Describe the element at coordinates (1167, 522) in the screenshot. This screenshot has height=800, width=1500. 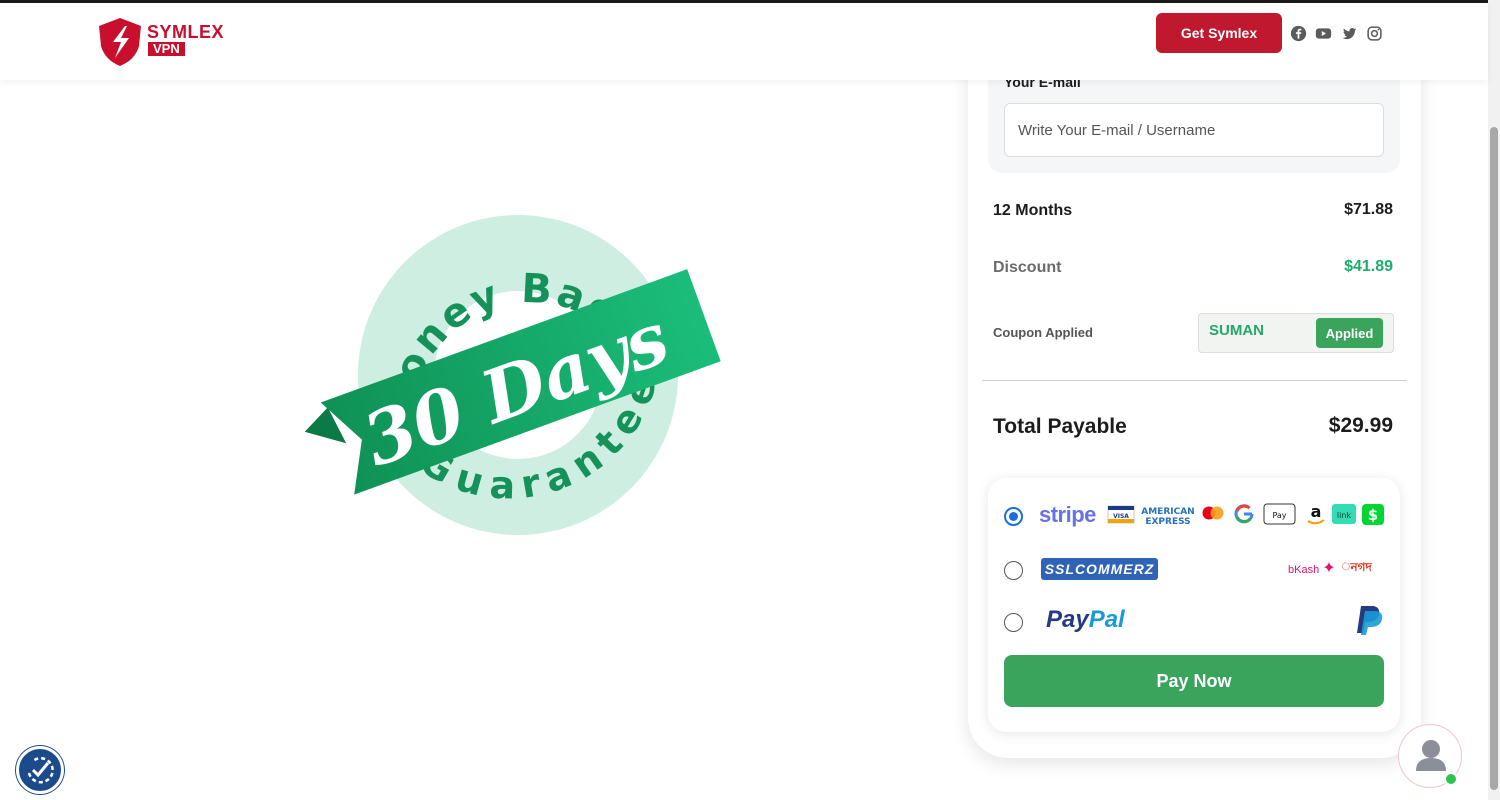
I see `svg-text: EXPRESS` at that location.